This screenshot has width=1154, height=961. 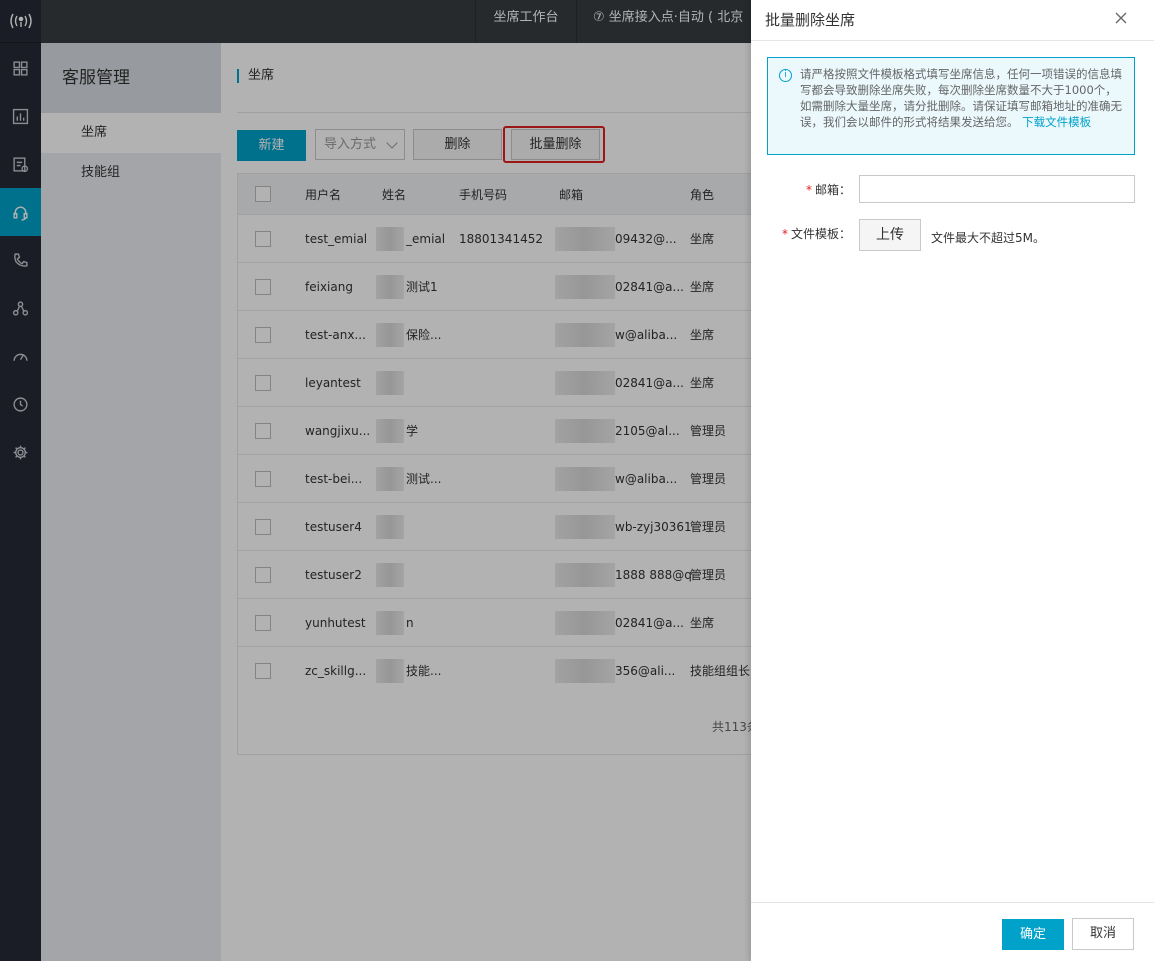 I want to click on drawer-footer: 确定 取消, so click(x=952, y=931).